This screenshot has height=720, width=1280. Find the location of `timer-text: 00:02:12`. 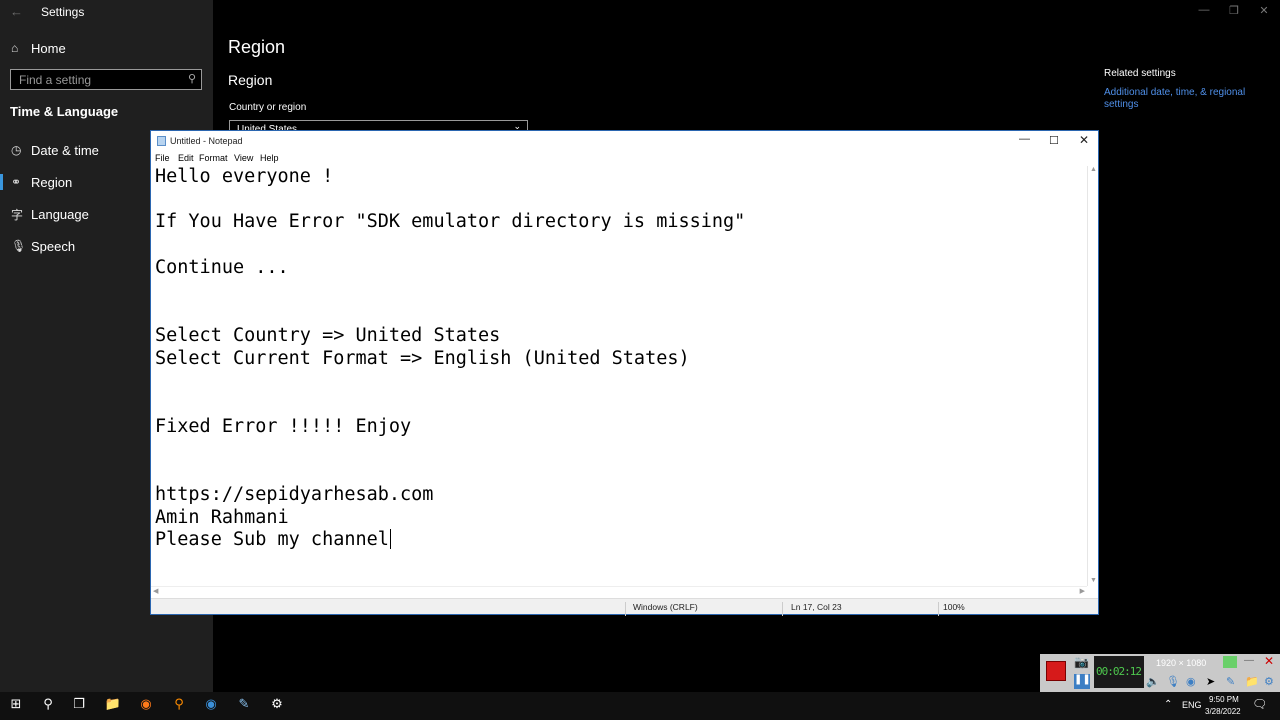

timer-text: 00:02:12 is located at coordinates (1119, 671).